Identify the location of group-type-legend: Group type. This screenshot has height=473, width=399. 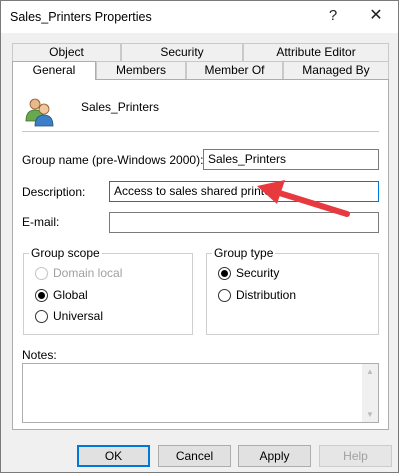
(244, 253).